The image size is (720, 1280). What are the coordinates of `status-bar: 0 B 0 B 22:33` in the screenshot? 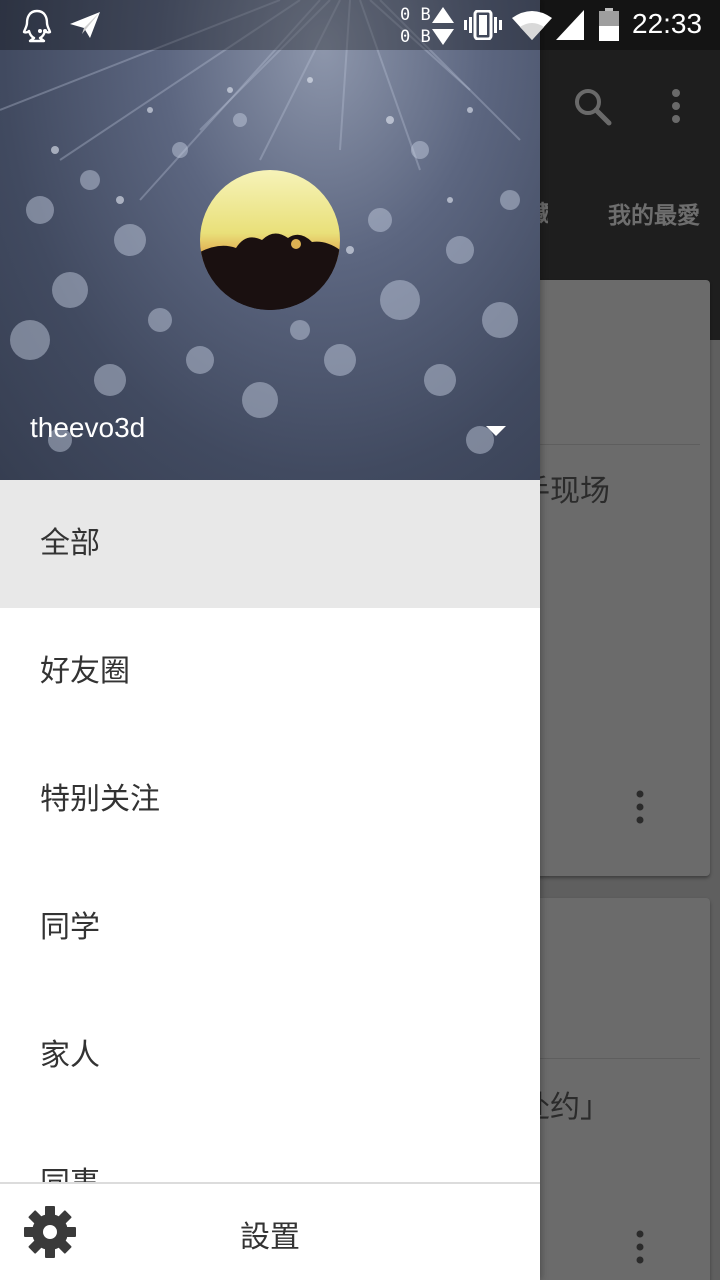 It's located at (360, 25).